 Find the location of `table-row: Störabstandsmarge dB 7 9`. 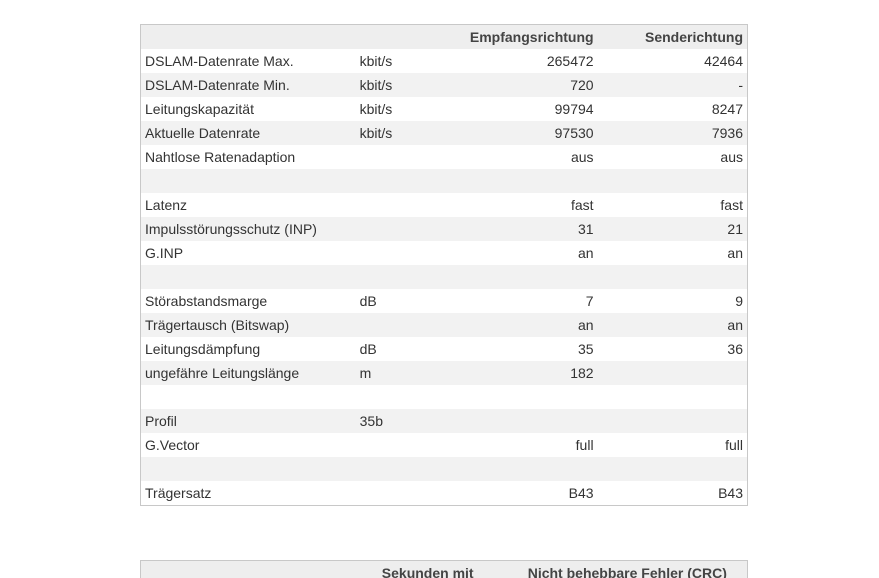

table-row: Störabstandsmarge dB 7 9 is located at coordinates (444, 301).